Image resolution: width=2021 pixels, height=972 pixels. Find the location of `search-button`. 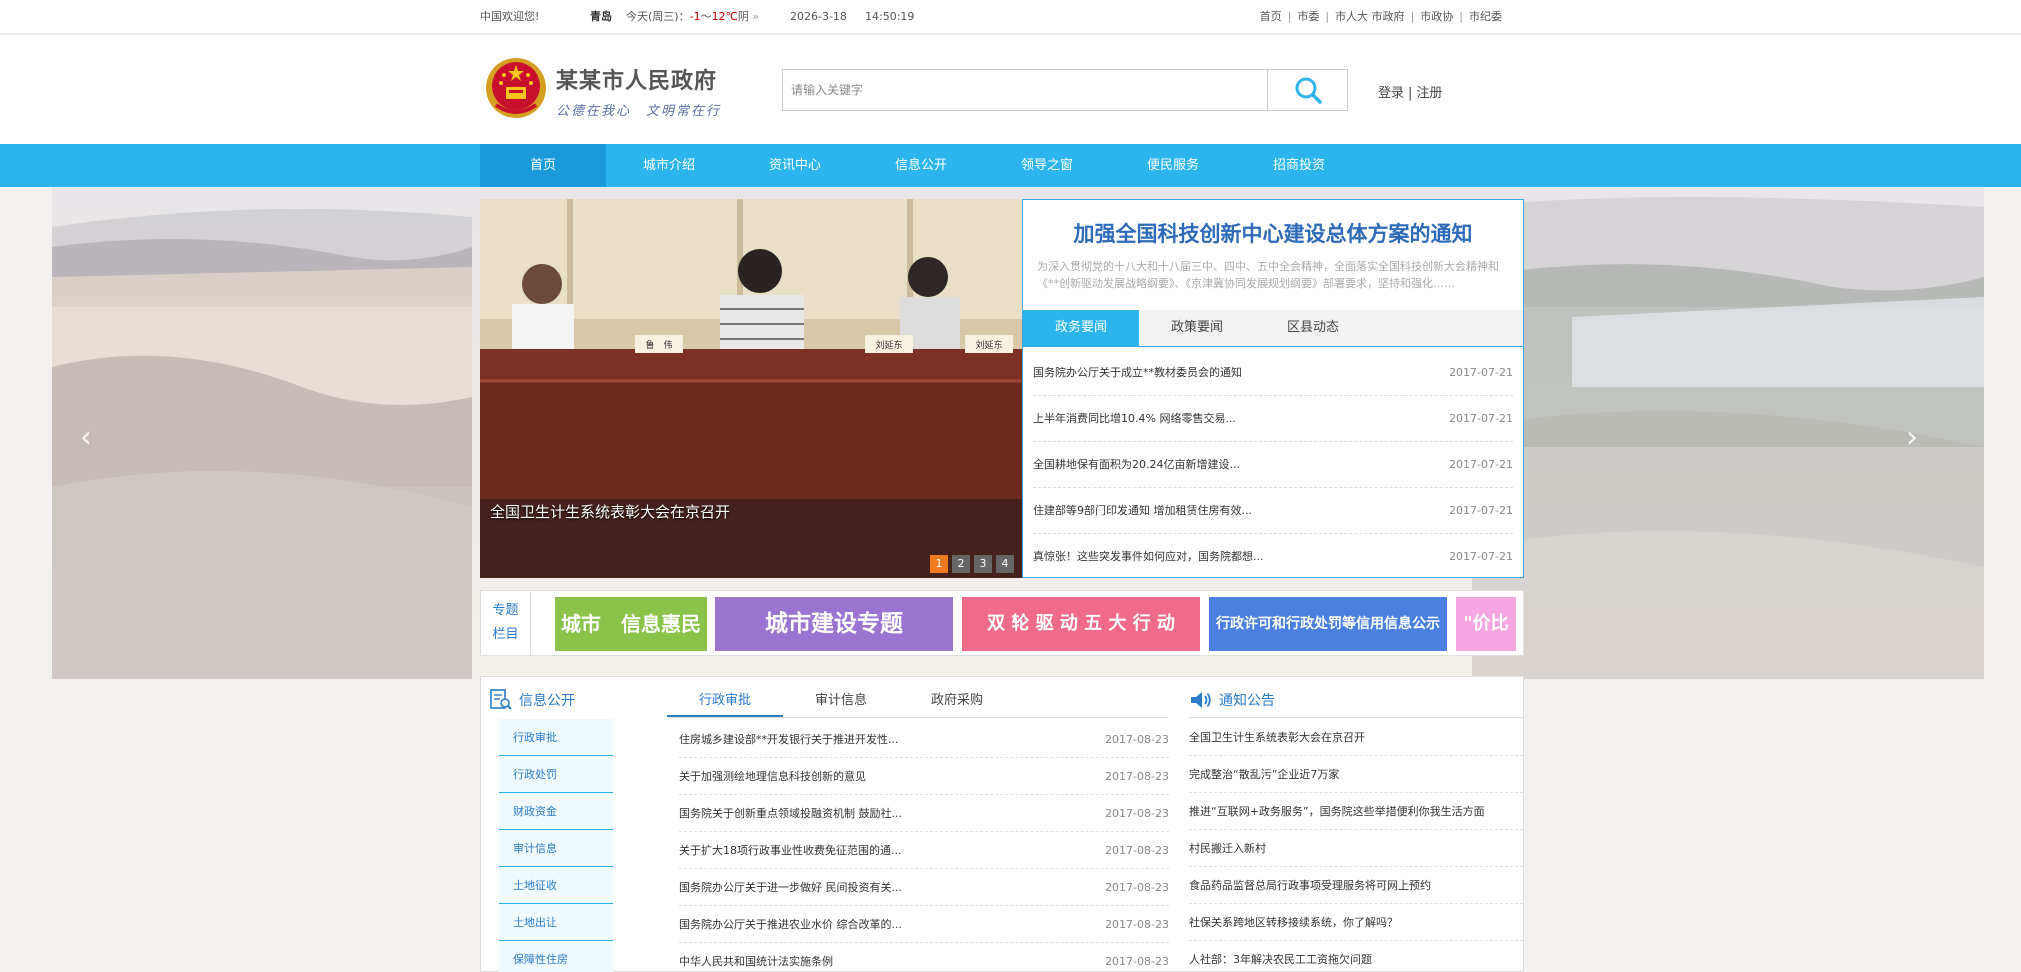

search-button is located at coordinates (1307, 90).